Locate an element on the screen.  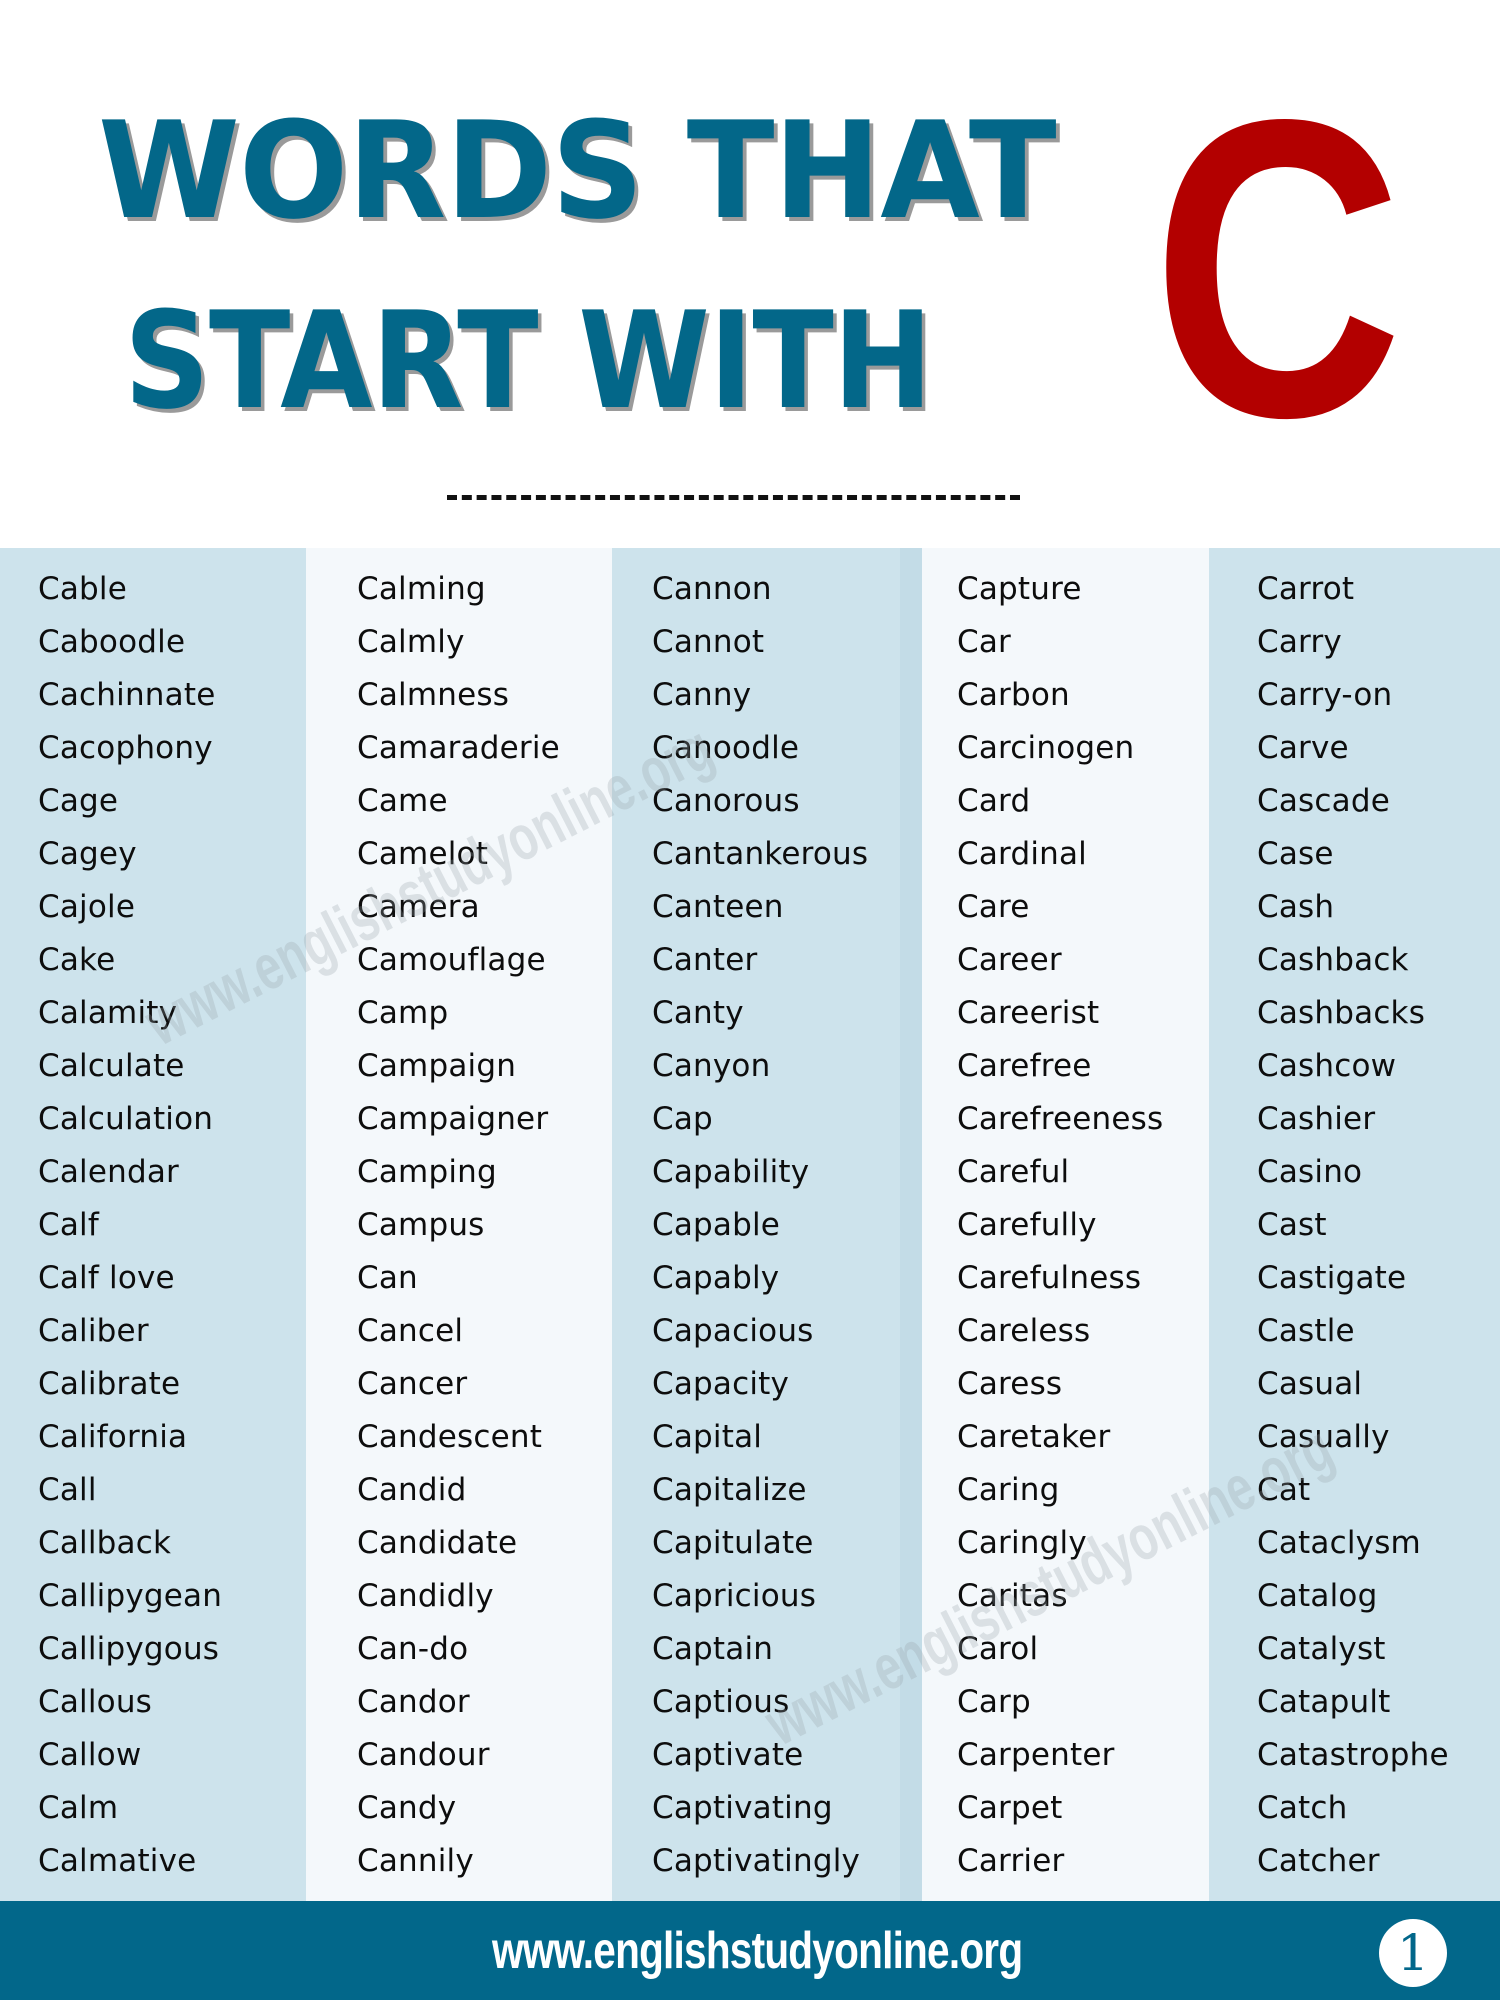
word-item: Cachinnate is located at coordinates (127, 695).